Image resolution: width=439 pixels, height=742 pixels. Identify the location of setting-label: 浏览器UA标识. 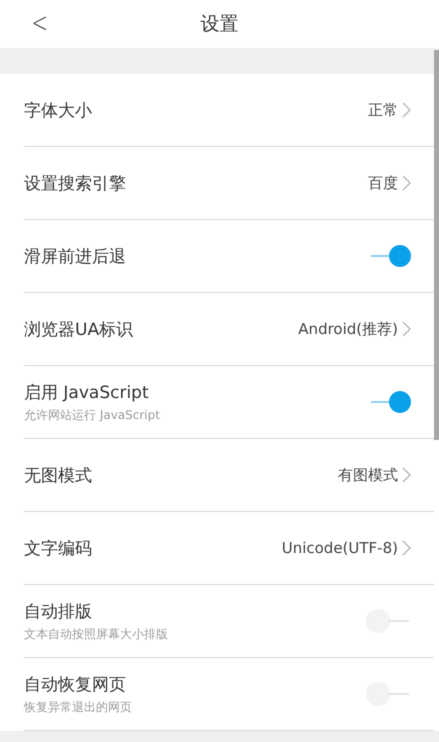
(79, 329).